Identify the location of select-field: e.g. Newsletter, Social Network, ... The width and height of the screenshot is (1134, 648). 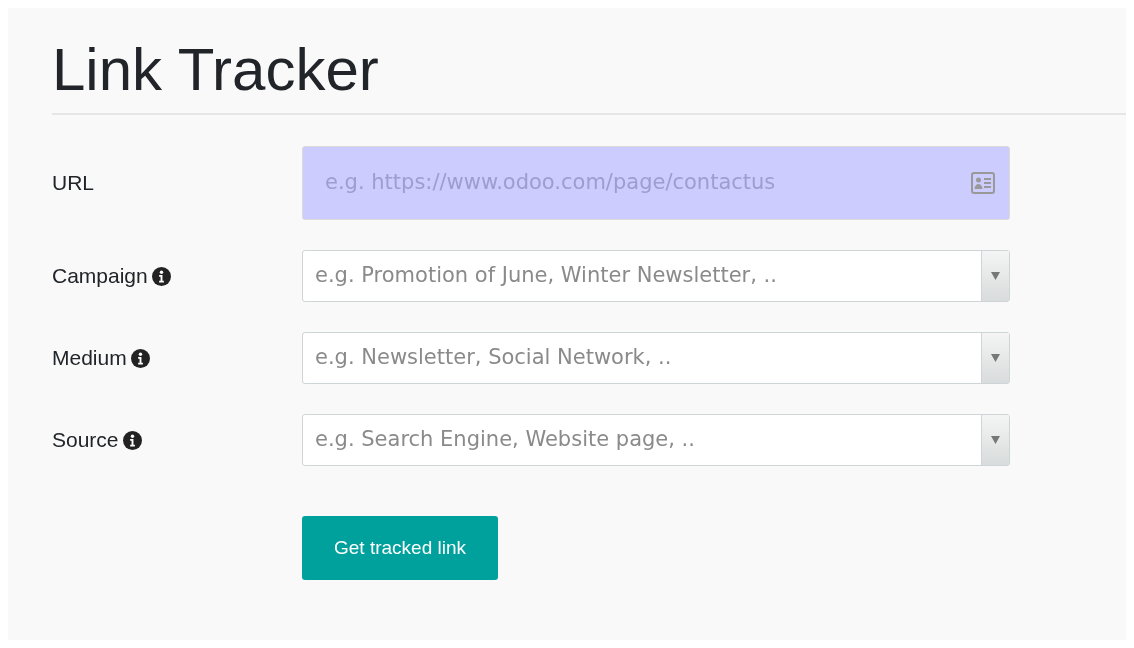
(656, 358).